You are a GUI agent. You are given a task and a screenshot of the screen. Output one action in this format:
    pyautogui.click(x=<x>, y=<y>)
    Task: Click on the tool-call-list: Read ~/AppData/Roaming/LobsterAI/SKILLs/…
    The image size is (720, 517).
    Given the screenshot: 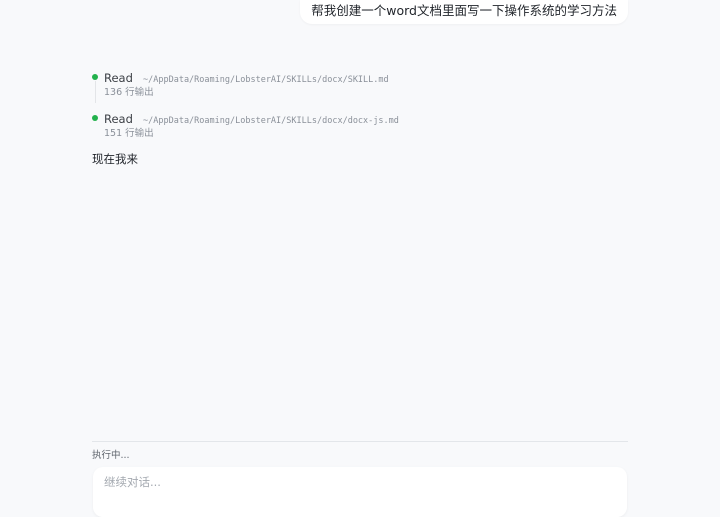 What is the action you would take?
    pyautogui.click(x=360, y=109)
    